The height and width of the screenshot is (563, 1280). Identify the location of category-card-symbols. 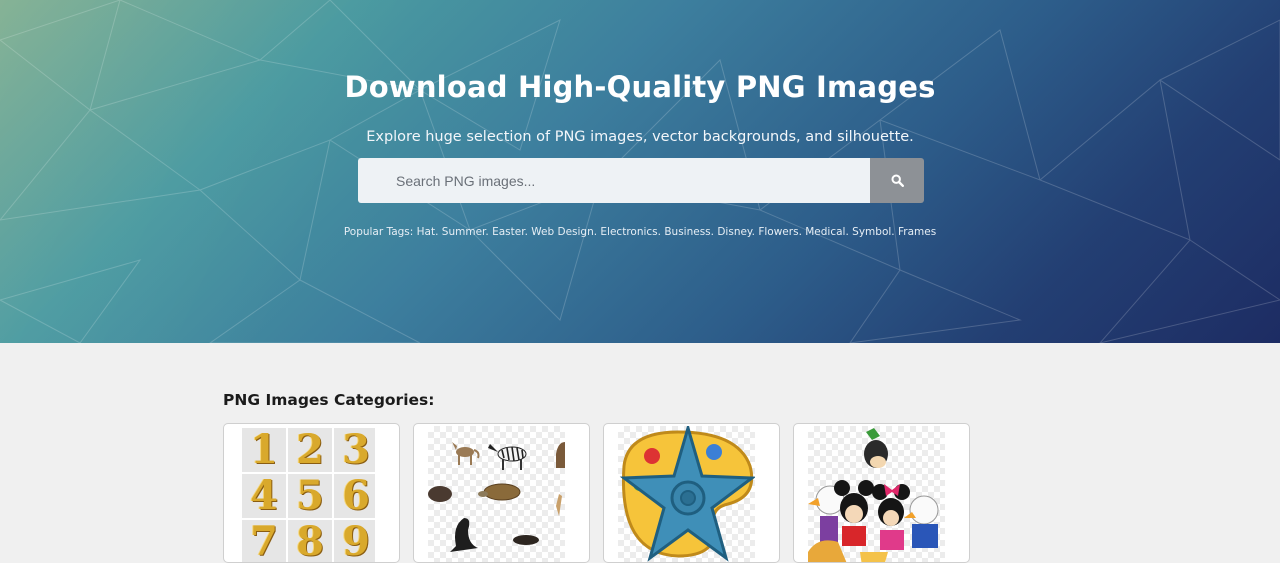
(691, 493).